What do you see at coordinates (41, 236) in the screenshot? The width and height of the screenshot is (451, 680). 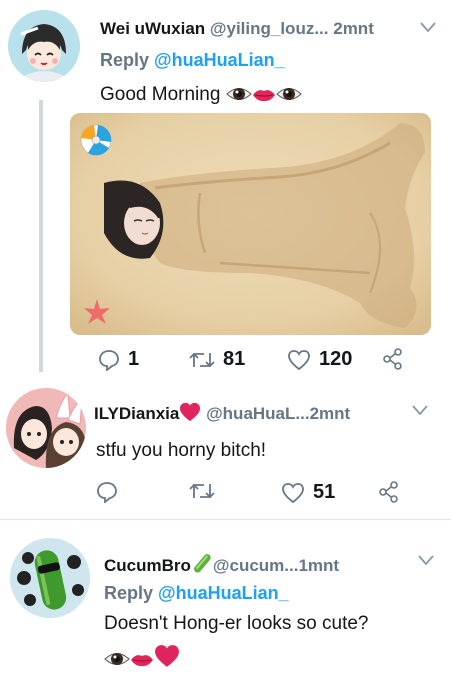 I see `thread-line` at bounding box center [41, 236].